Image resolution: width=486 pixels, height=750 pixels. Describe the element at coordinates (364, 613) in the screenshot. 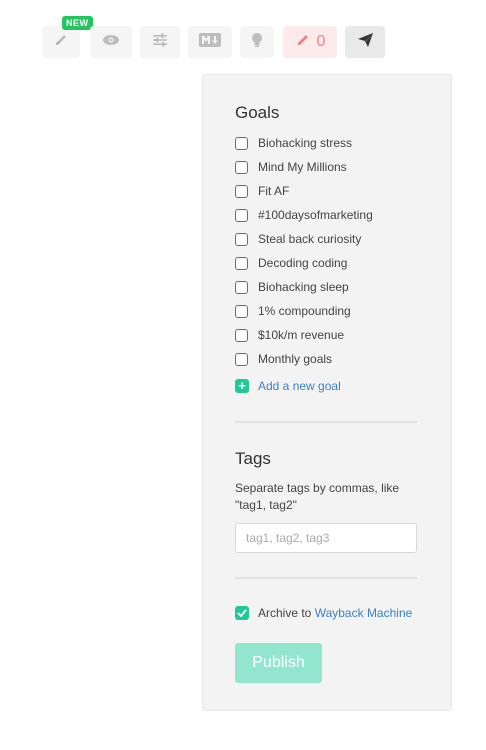

I see `wayback-machine-link: Wayback Machine` at that location.